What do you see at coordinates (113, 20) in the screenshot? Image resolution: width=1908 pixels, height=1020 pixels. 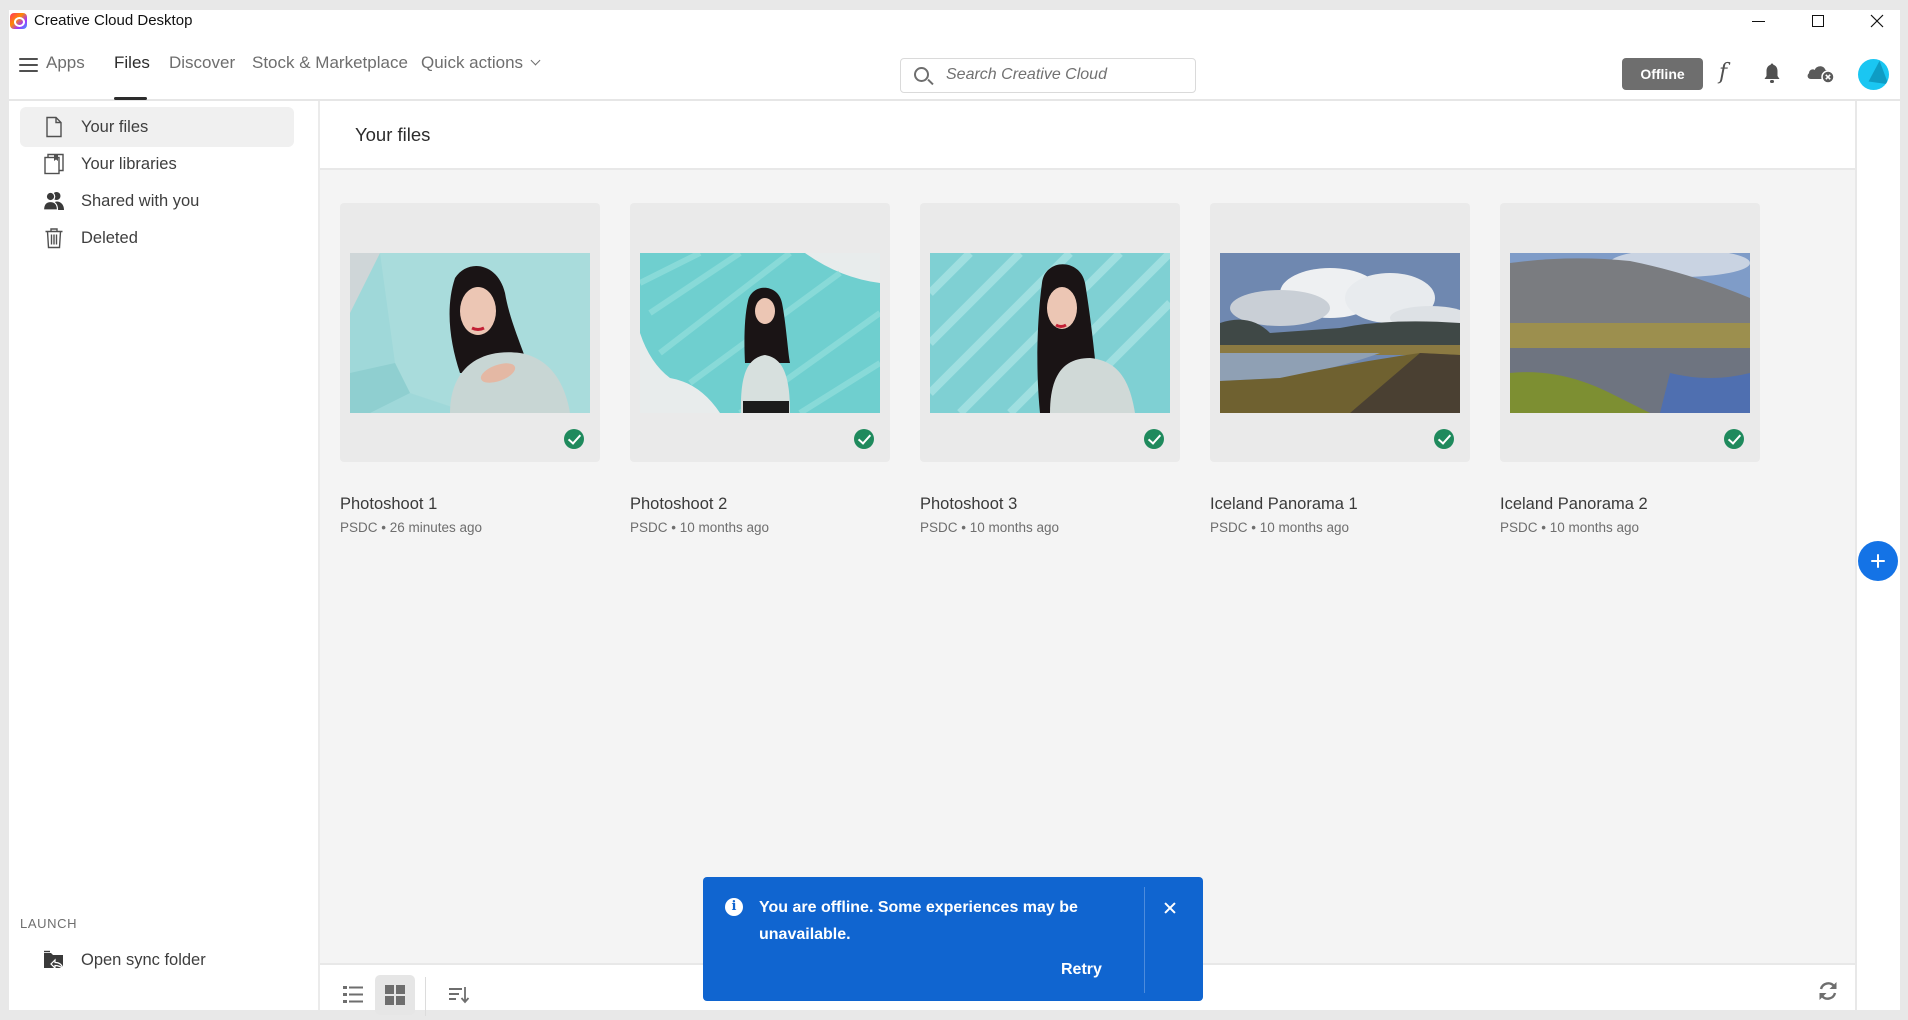 I see `window-title: Creative Cloud Desktop` at bounding box center [113, 20].